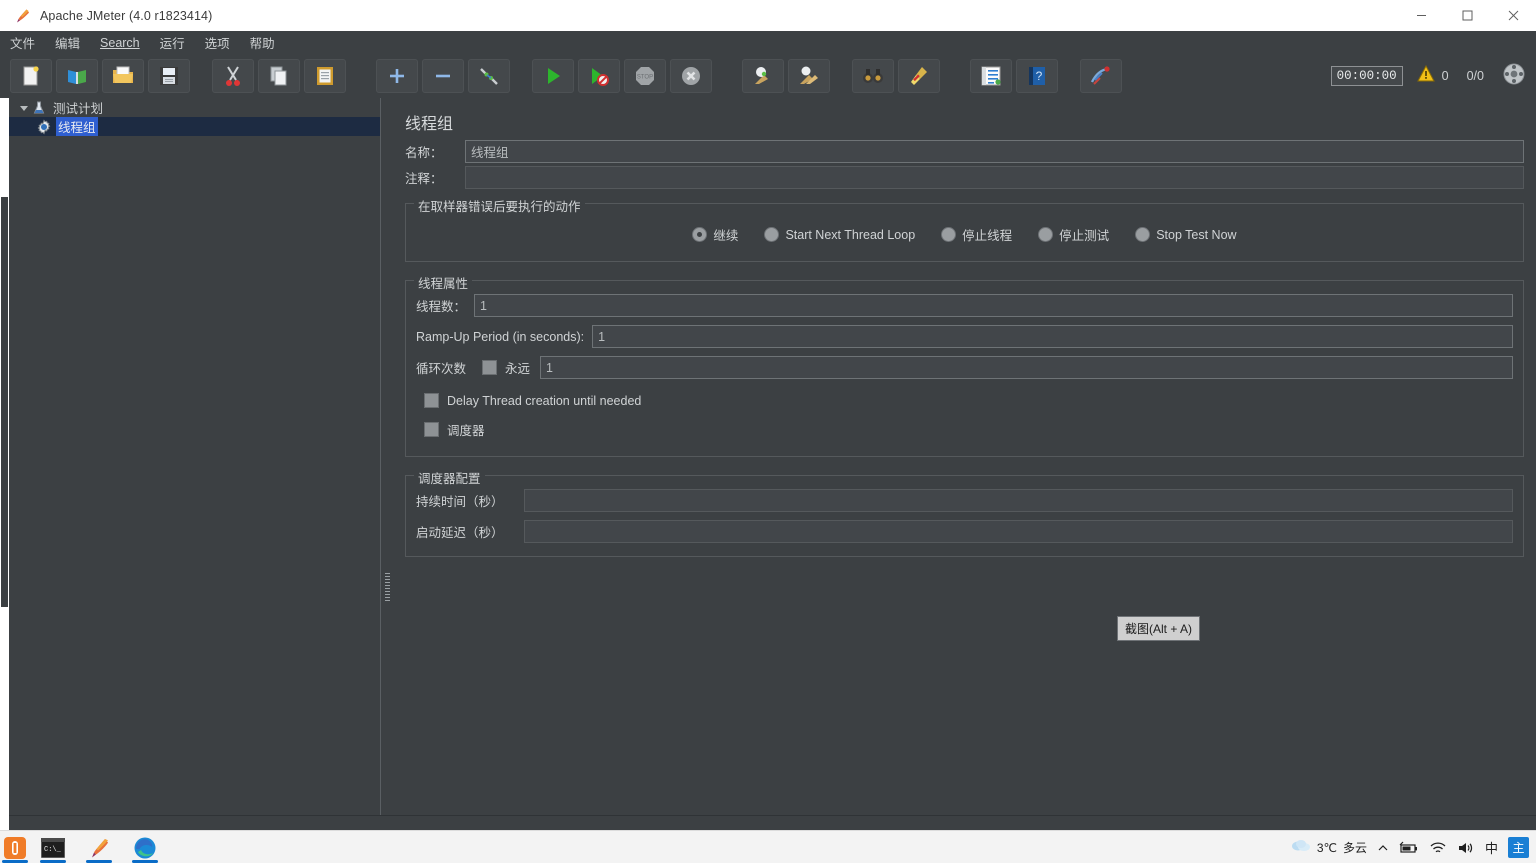 This screenshot has height=863, width=1536. What do you see at coordinates (691, 76) in the screenshot?
I see `toolbar-shutdown` at bounding box center [691, 76].